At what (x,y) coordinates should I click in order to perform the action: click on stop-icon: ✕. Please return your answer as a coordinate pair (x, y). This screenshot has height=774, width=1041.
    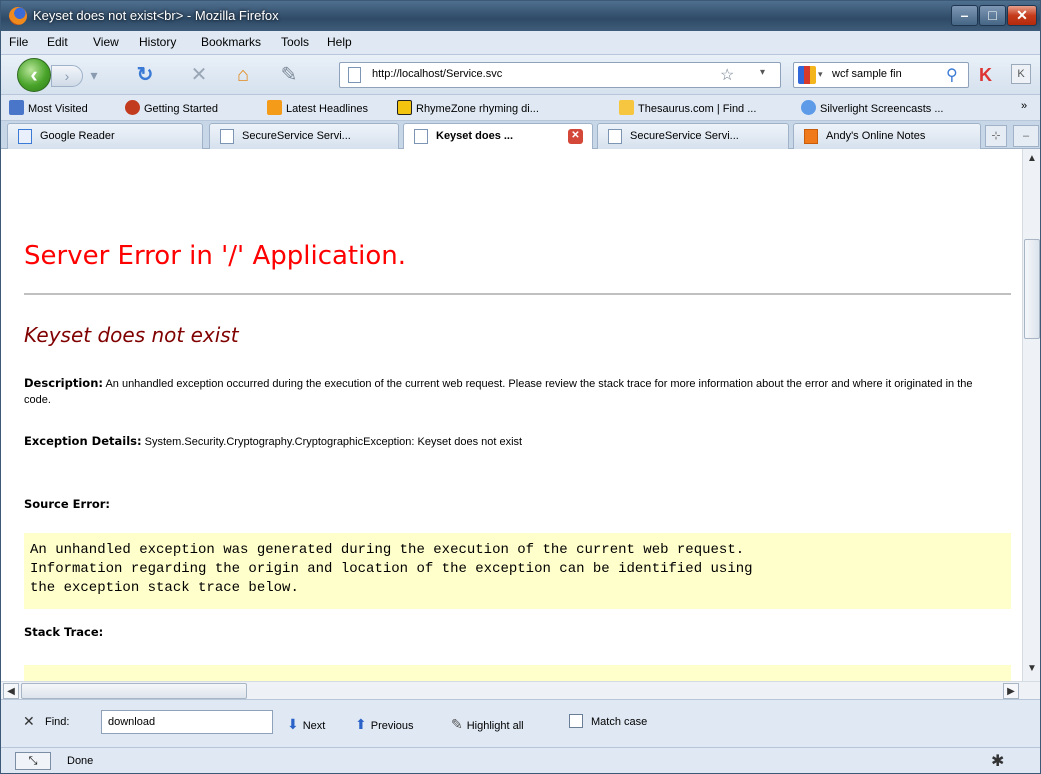
    Looking at the image, I should click on (199, 75).